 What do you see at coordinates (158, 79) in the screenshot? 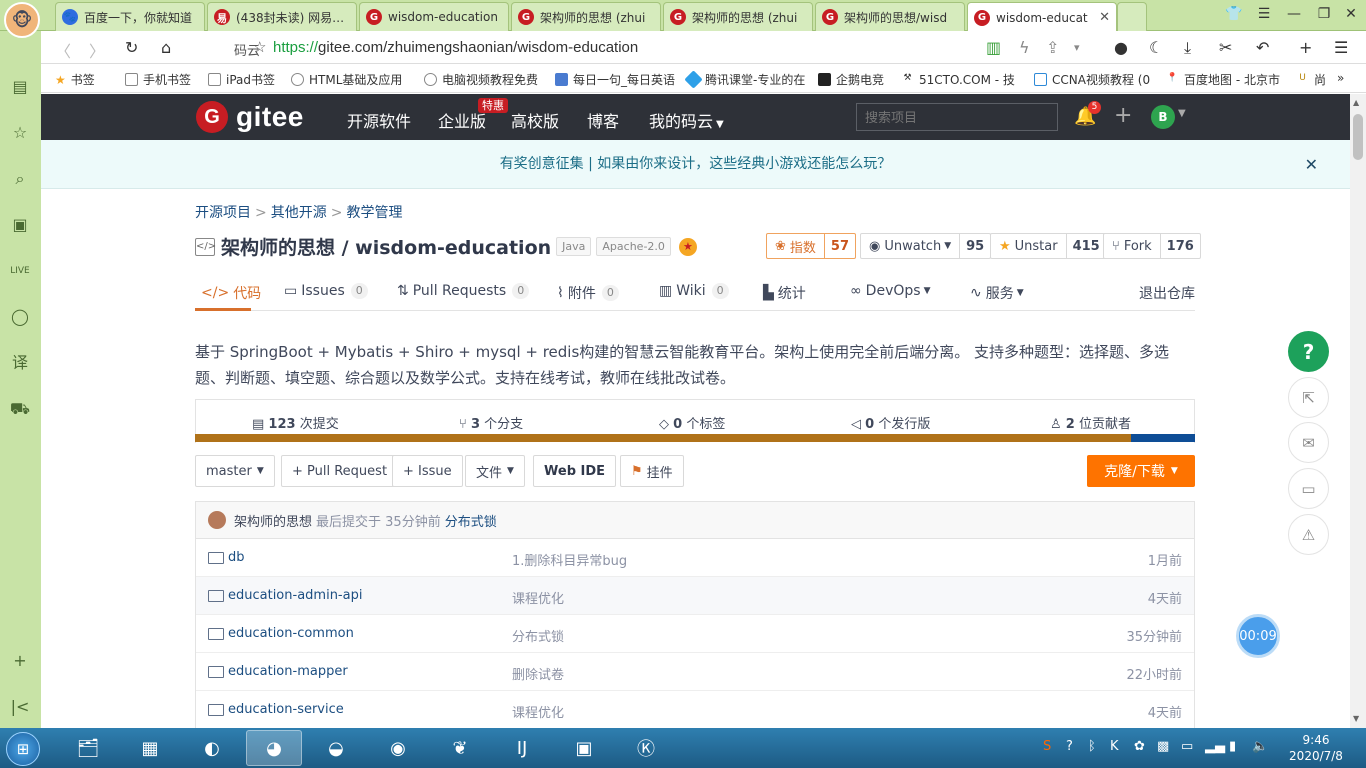
I see `bookmark-item: 手机书签` at bounding box center [158, 79].